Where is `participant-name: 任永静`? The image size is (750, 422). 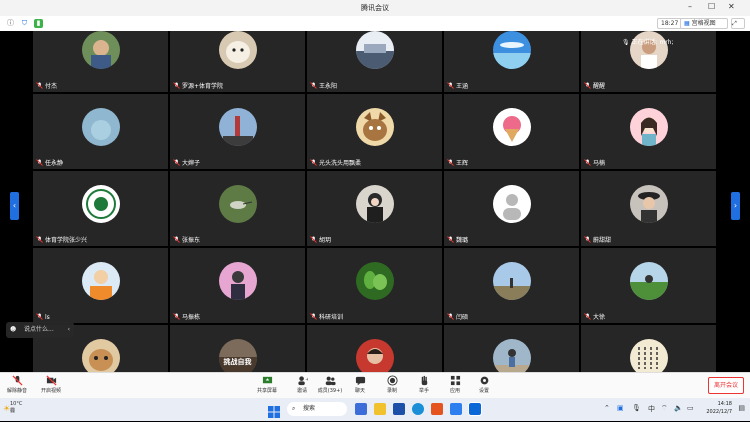
participant-name: 任永静 is located at coordinates (49, 162).